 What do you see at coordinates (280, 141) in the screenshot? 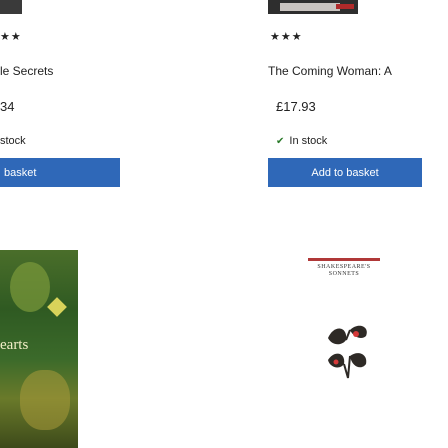
I see `check-icon: ✔` at bounding box center [280, 141].